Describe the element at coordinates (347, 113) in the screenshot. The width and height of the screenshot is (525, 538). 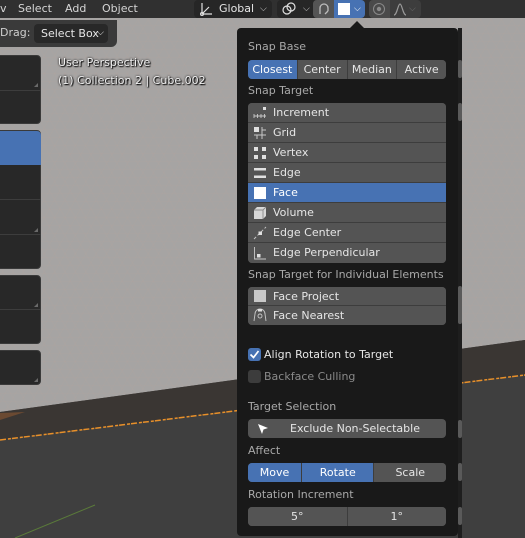
I see `snap-target-increment: Increment` at that location.